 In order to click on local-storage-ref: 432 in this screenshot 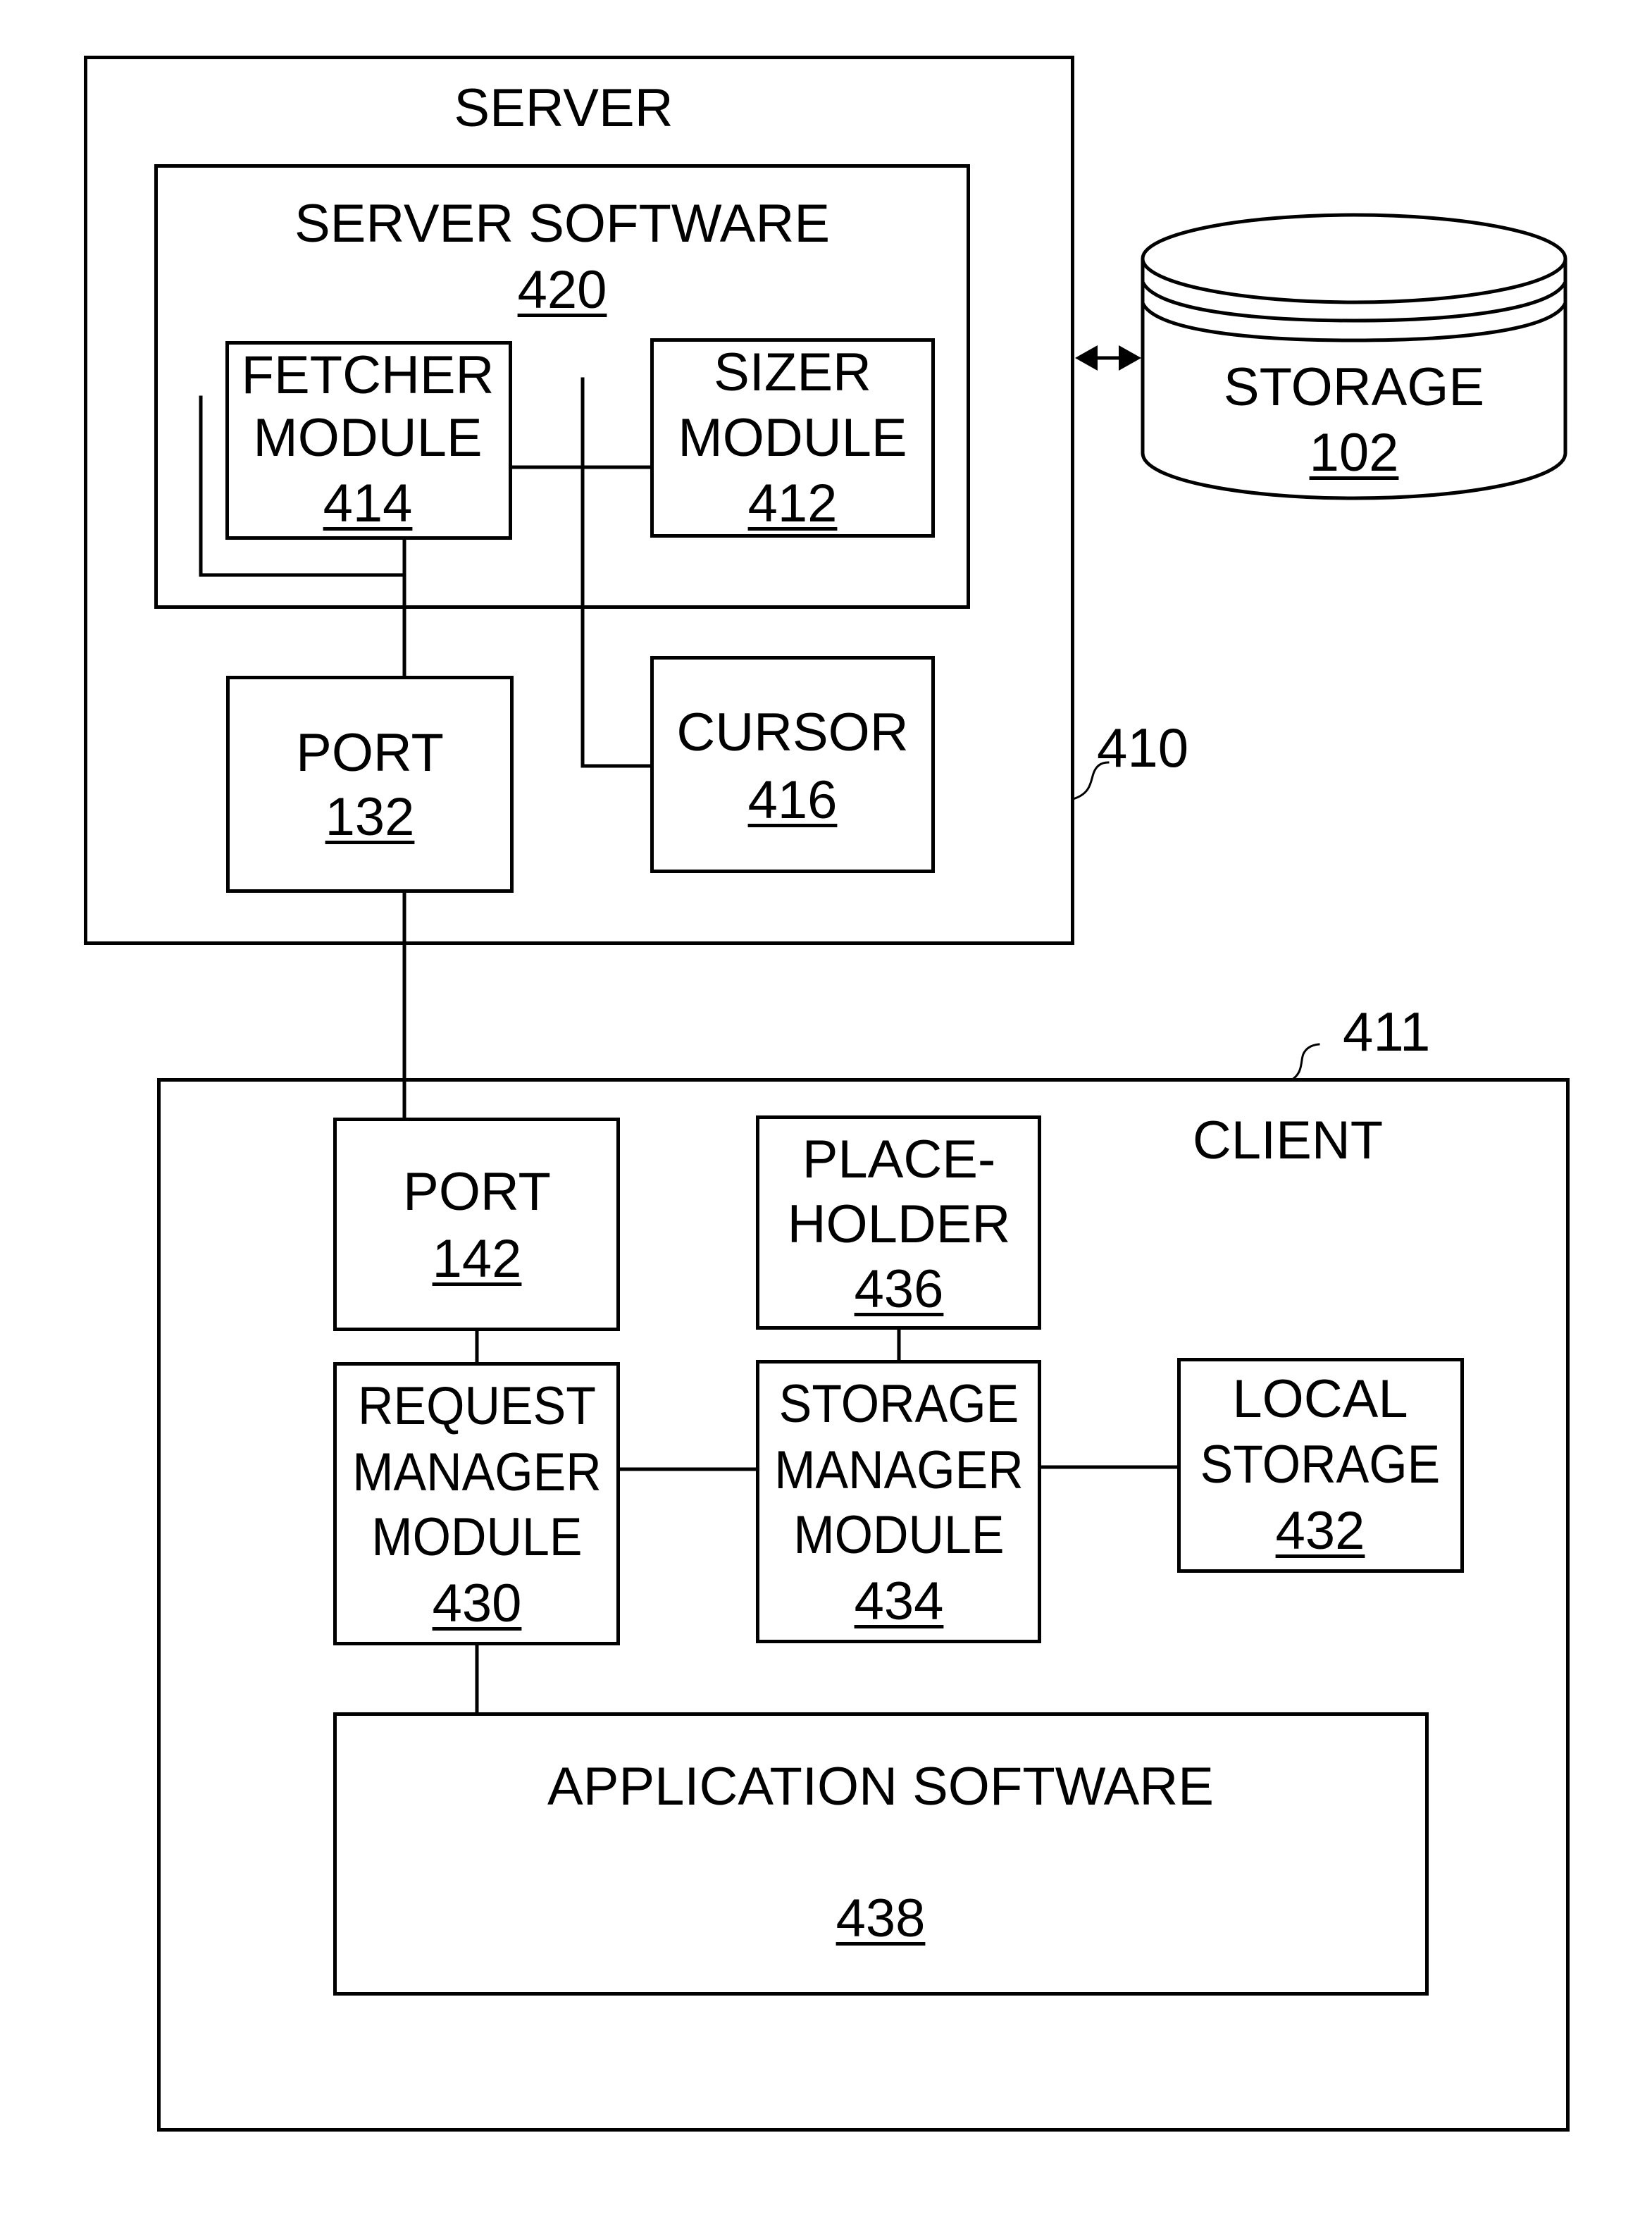, I will do `click(1320, 1531)`.